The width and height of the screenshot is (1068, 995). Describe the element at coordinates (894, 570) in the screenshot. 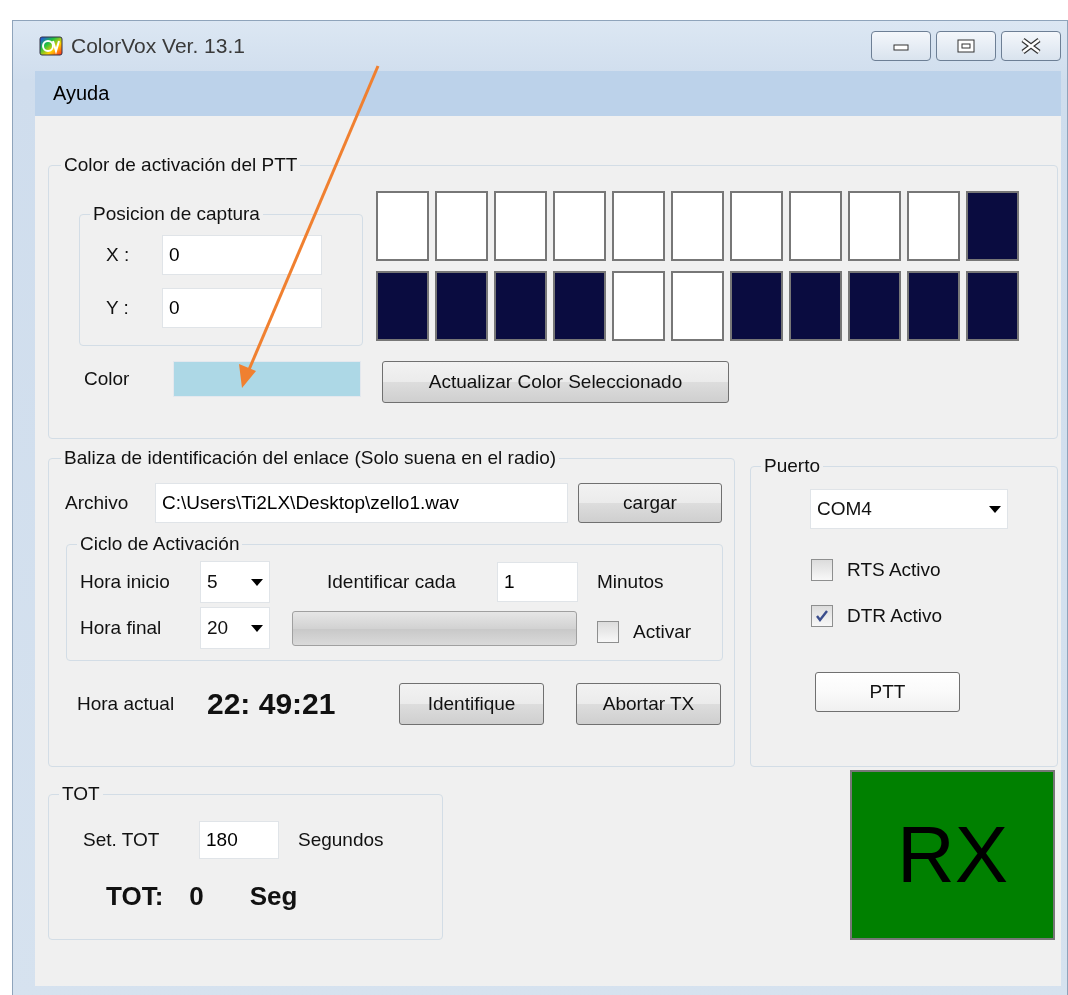

I see `checkbox-label: RTS Activo` at that location.